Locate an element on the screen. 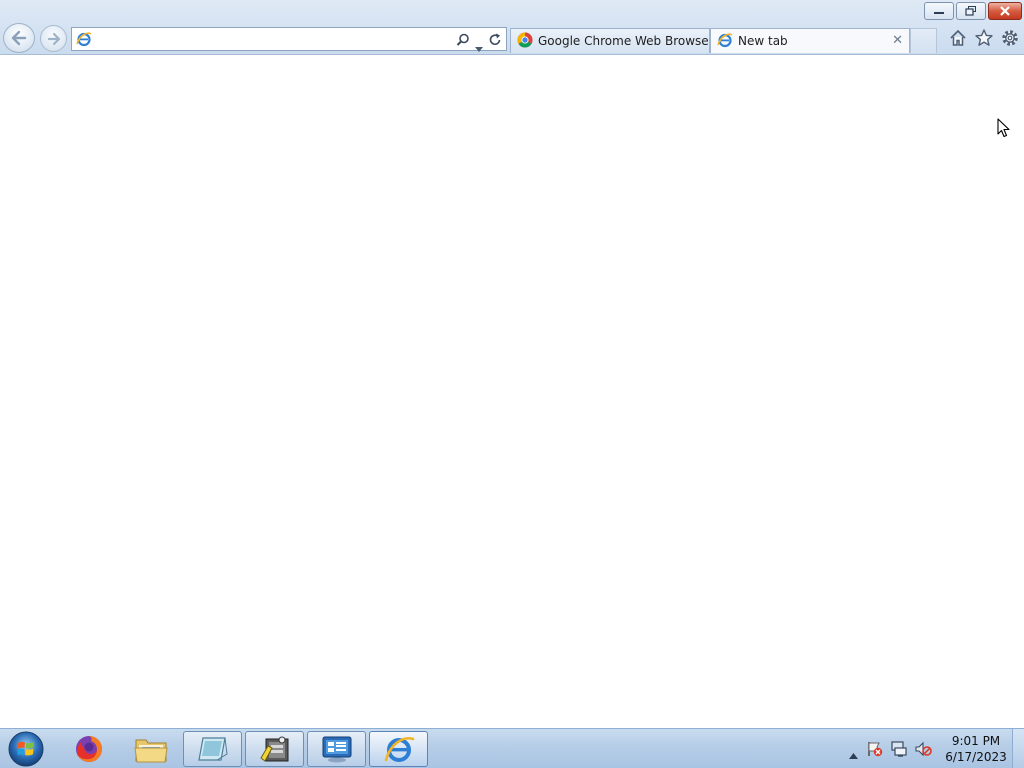  tool-app-icon is located at coordinates (273, 749).